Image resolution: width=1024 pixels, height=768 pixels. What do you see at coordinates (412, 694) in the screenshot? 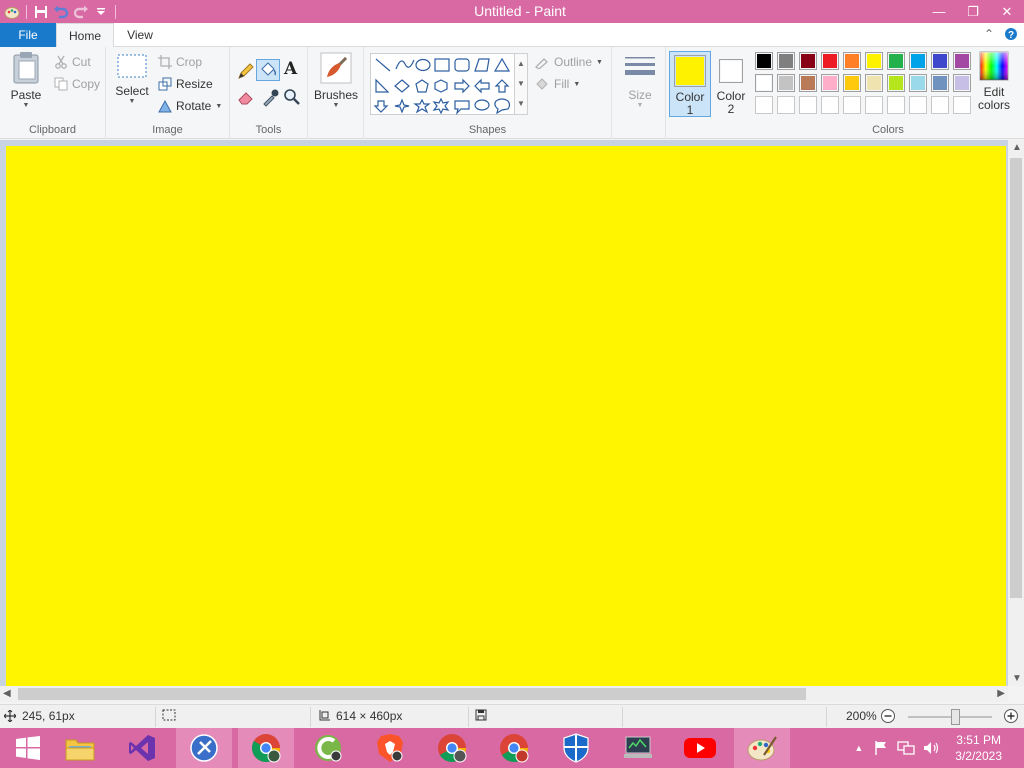
I see `horizontal-scroll-thumb` at bounding box center [412, 694].